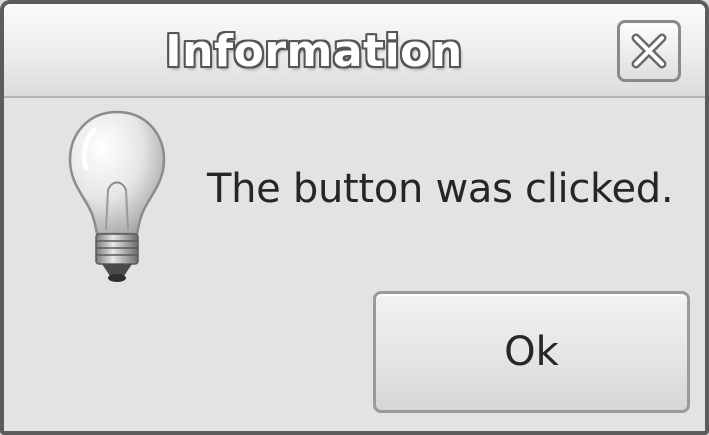  What do you see at coordinates (314, 51) in the screenshot?
I see `window-title: Information` at bounding box center [314, 51].